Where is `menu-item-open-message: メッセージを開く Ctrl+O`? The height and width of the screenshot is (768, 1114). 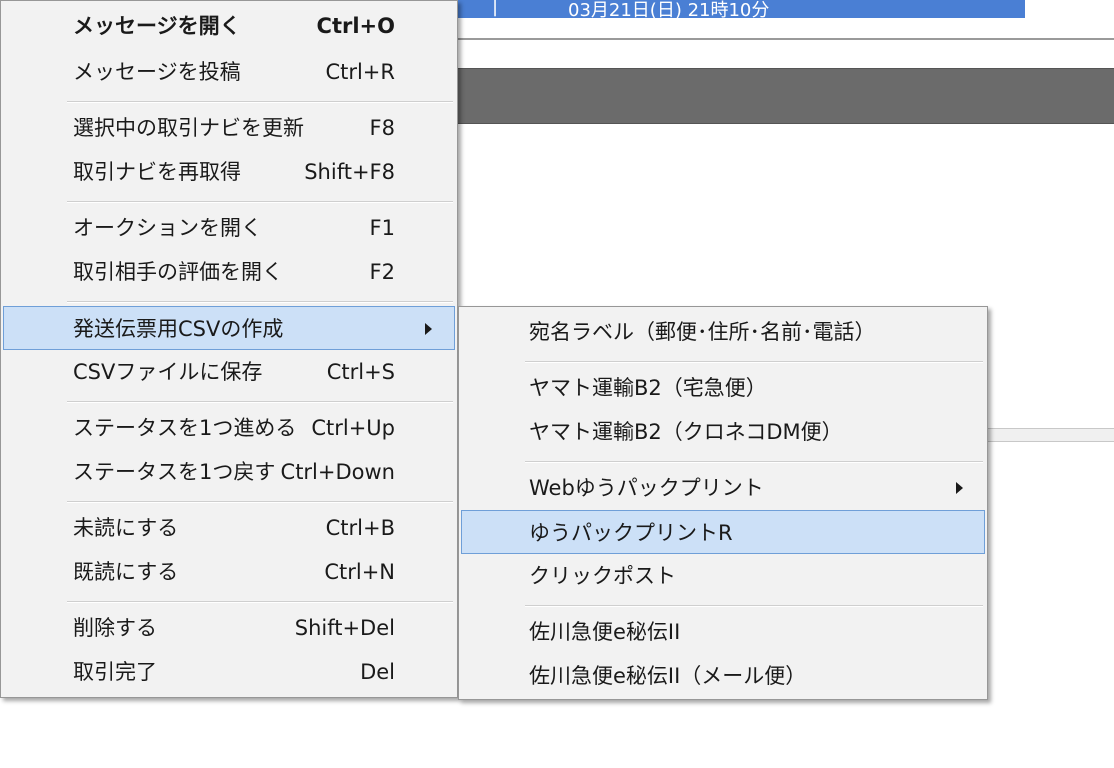 menu-item-open-message: メッセージを開く Ctrl+O is located at coordinates (229, 26).